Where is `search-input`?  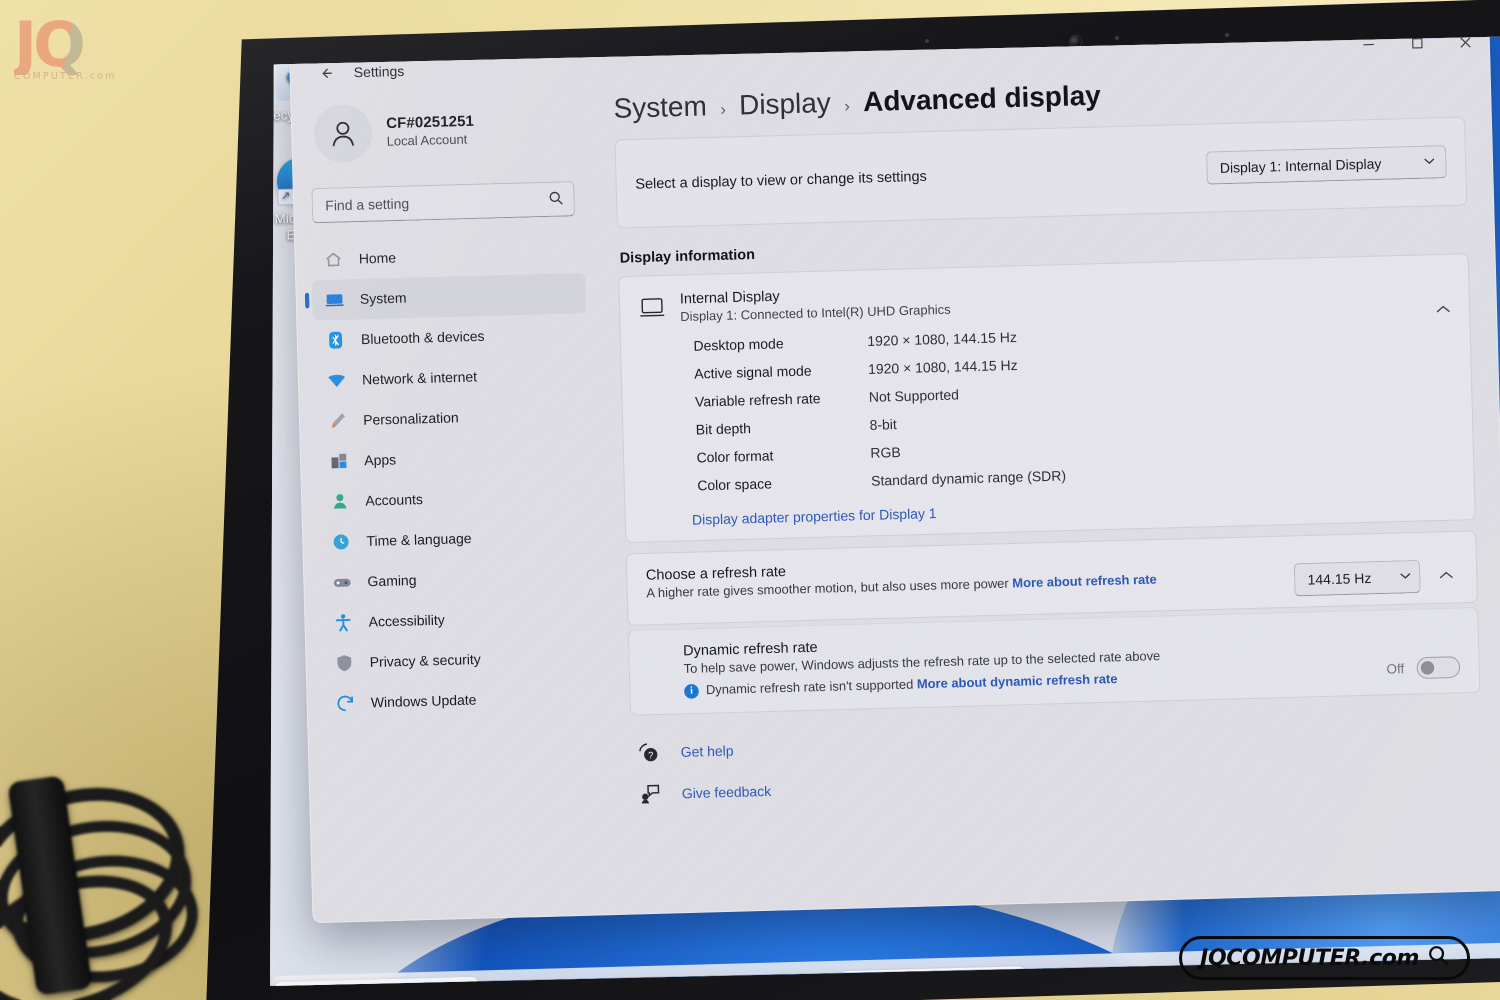 search-input is located at coordinates (437, 202).